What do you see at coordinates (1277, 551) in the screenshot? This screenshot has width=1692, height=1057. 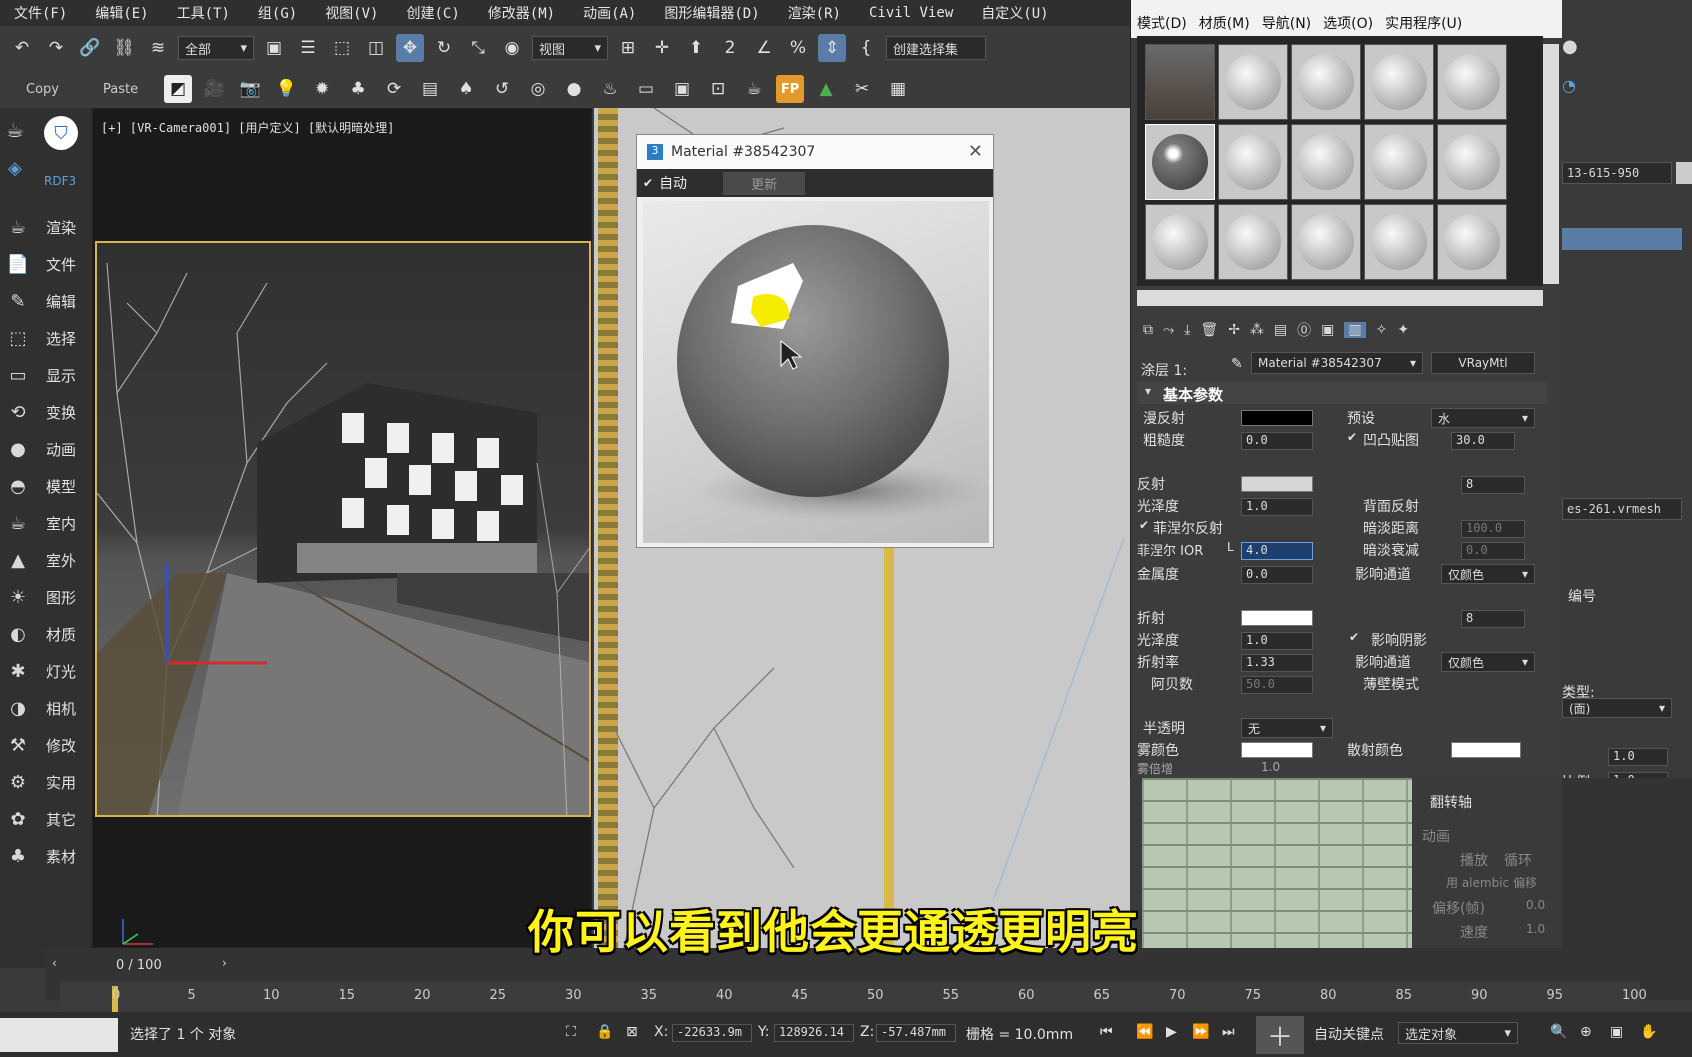 I see `fresnel-ior-spinner: 4.0` at bounding box center [1277, 551].